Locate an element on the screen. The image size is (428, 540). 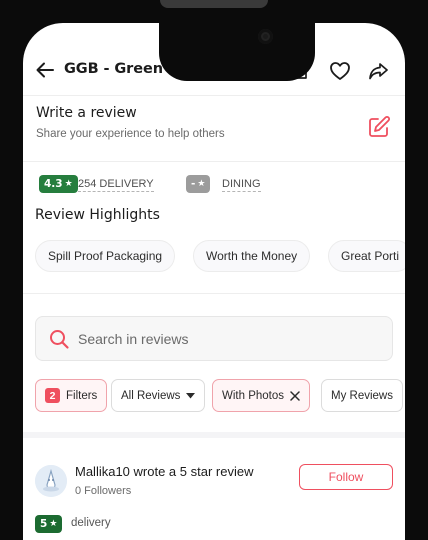
write-review-subtitle: Share your experience to help others is located at coordinates (130, 134).